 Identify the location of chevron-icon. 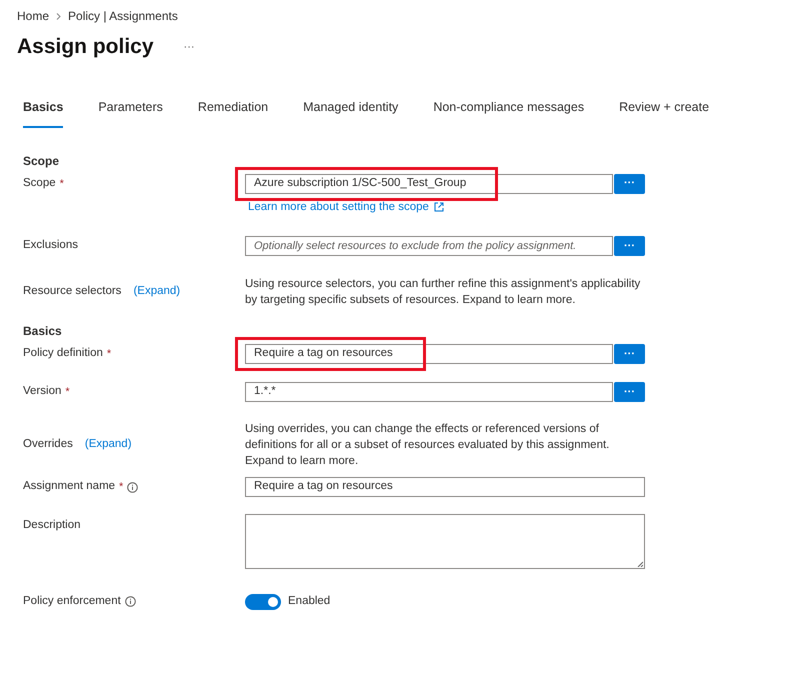
(59, 16).